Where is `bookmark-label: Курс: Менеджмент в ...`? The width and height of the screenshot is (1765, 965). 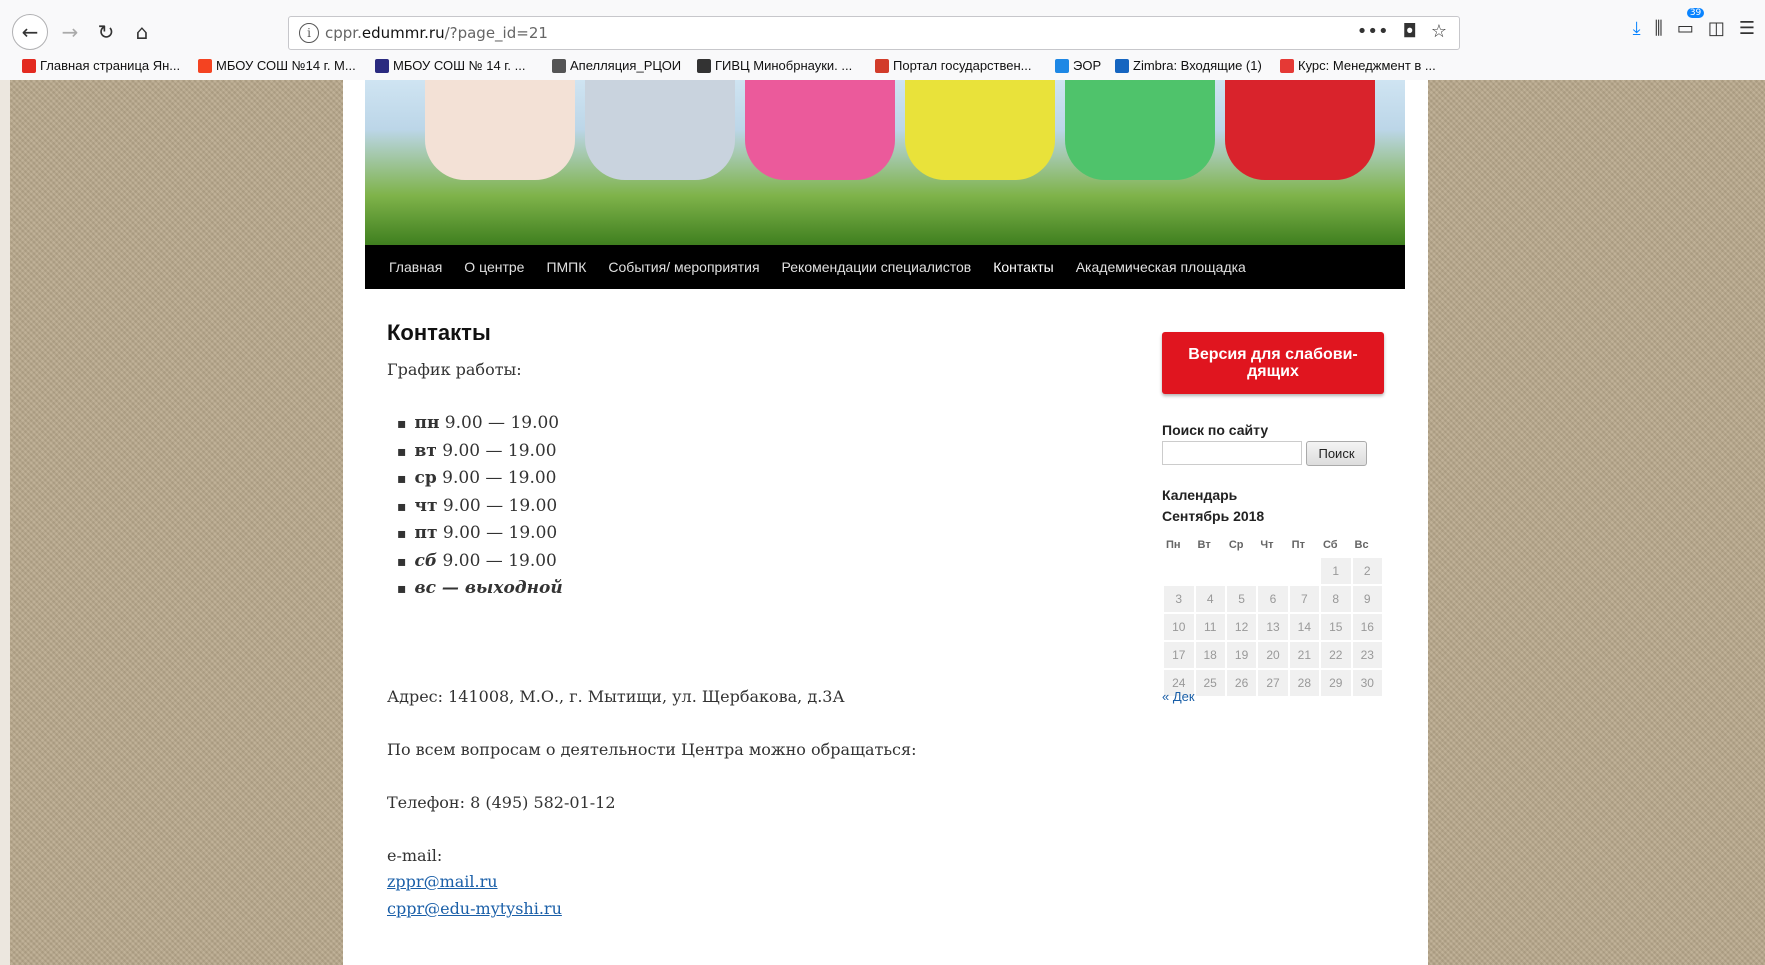 bookmark-label: Курс: Менеджмент в ... is located at coordinates (1367, 65).